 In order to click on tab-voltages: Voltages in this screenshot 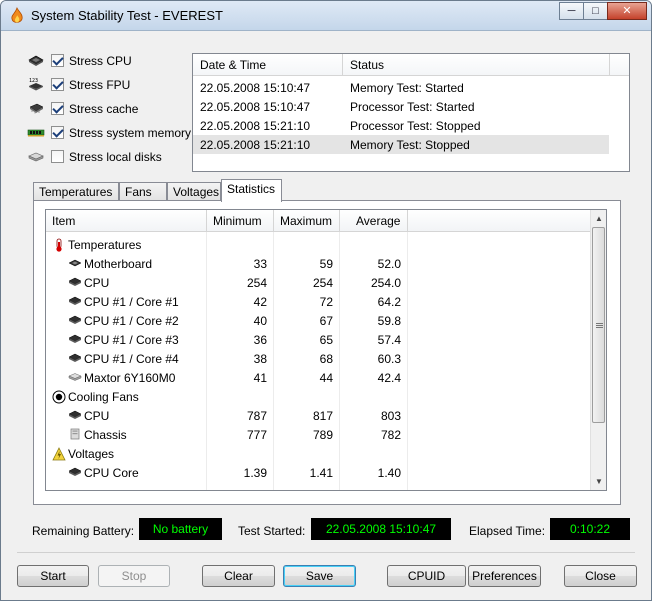, I will do `click(194, 192)`.